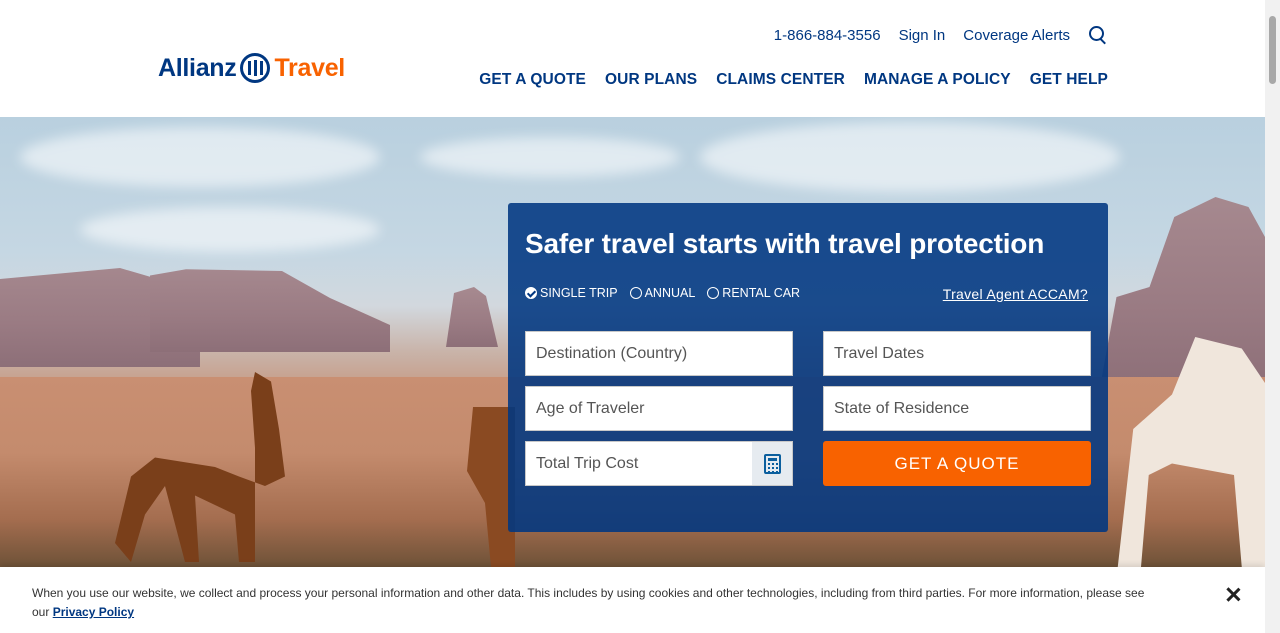 This screenshot has height=633, width=1280. I want to click on trip-type-options: SINGLE TRIP ANNUAL RENTAL CAR, so click(662, 293).